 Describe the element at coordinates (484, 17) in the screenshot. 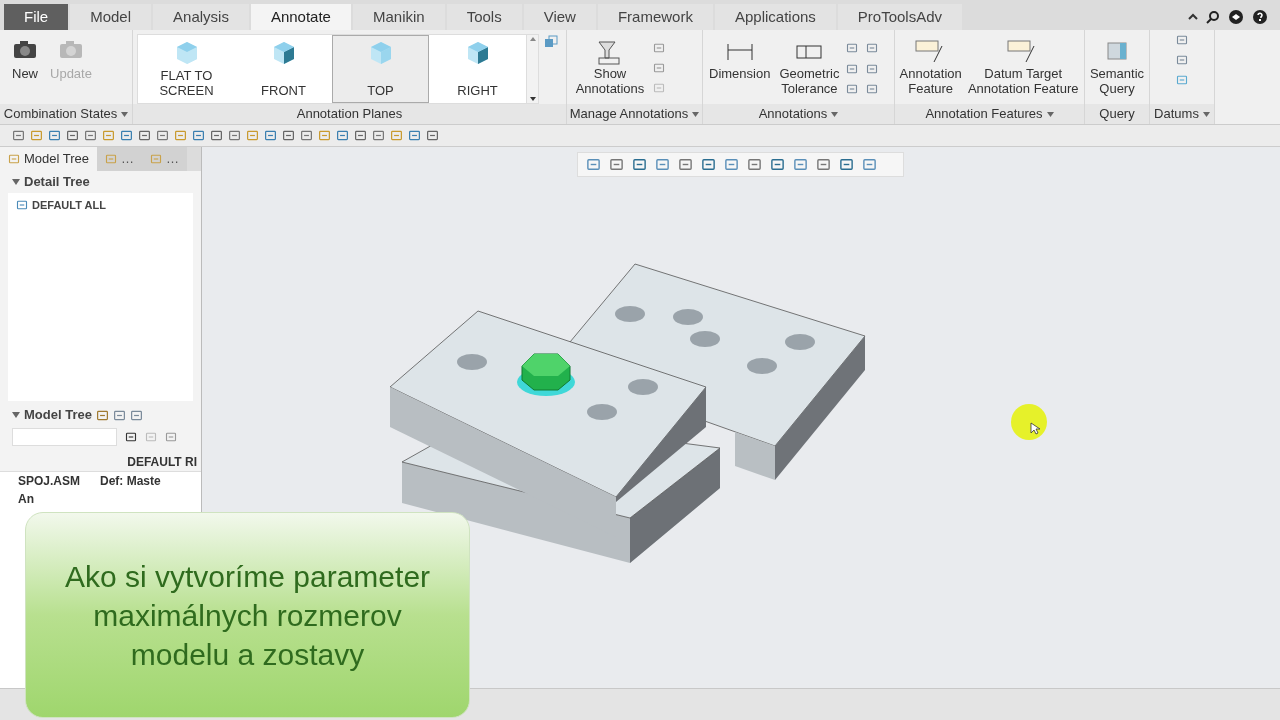

I see `menu-tab: Tools` at that location.